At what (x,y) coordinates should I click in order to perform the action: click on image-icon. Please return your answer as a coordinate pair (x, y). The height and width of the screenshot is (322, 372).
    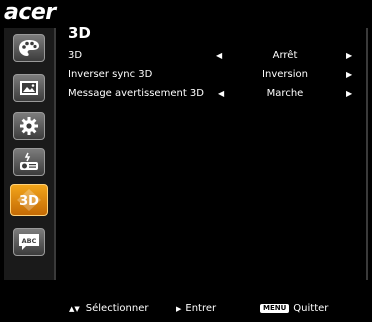
    Looking at the image, I should click on (29, 88).